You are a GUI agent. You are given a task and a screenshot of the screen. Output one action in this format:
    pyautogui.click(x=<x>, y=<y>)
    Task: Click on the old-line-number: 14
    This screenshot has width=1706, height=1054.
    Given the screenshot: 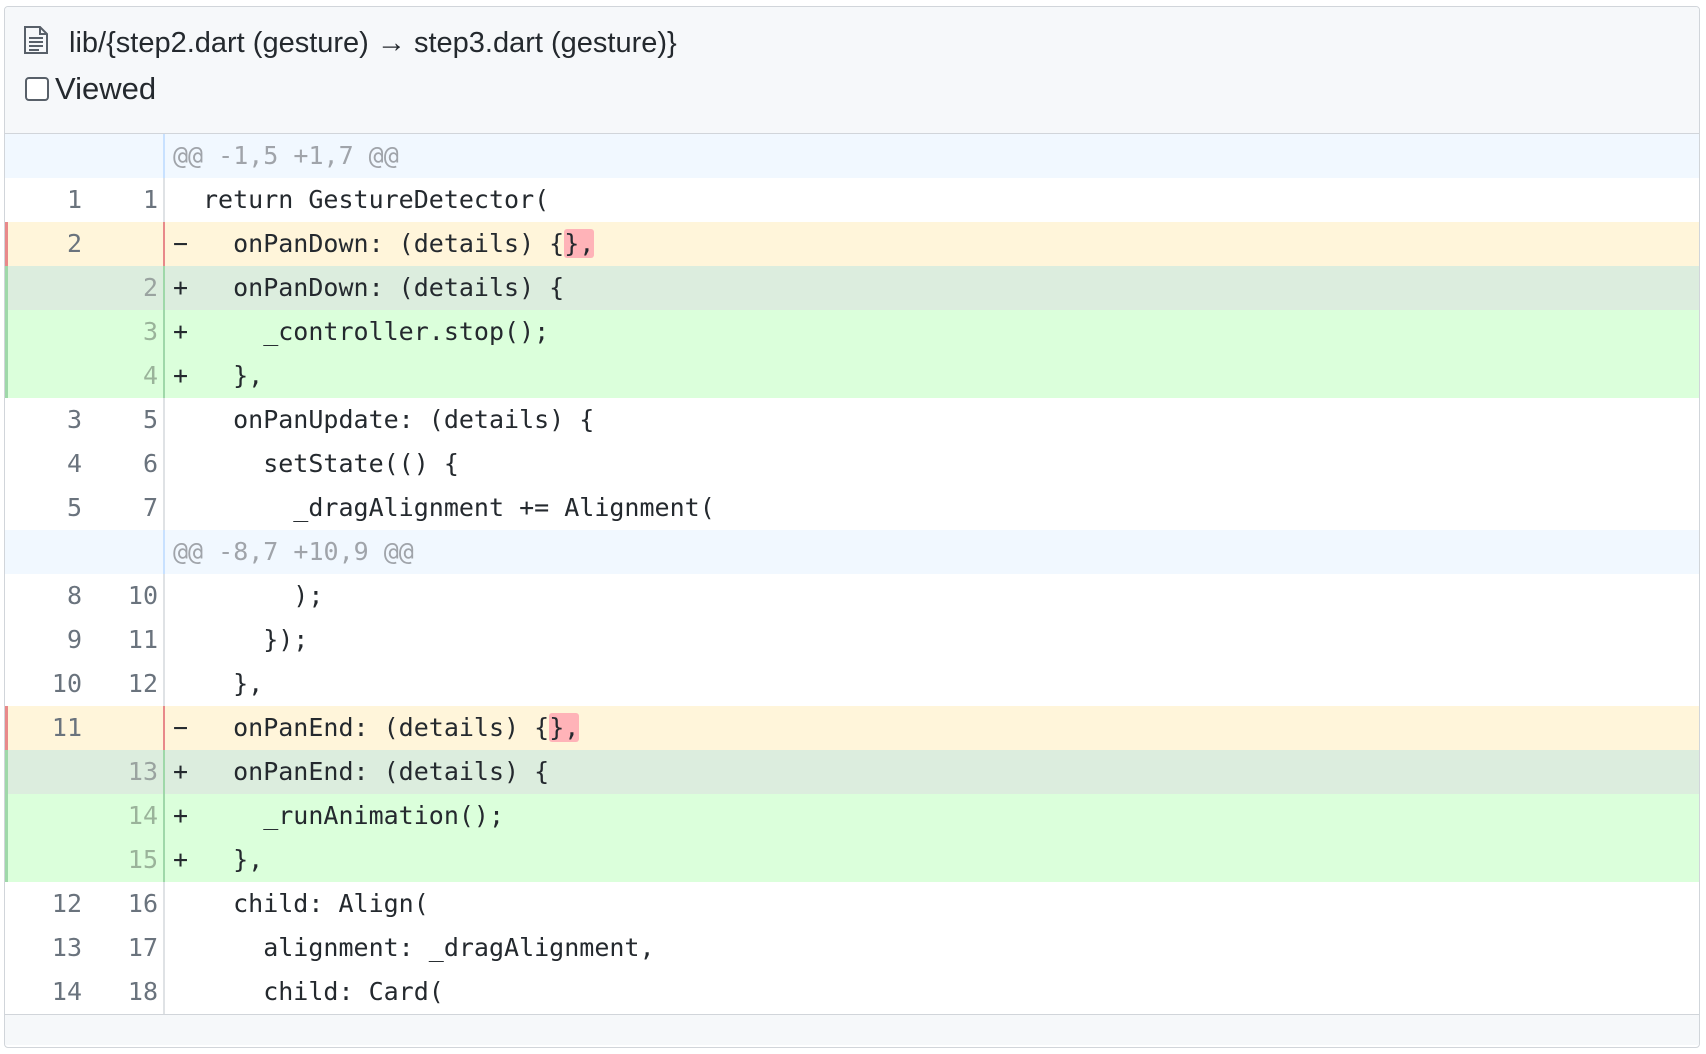 What is the action you would take?
    pyautogui.click(x=45, y=992)
    